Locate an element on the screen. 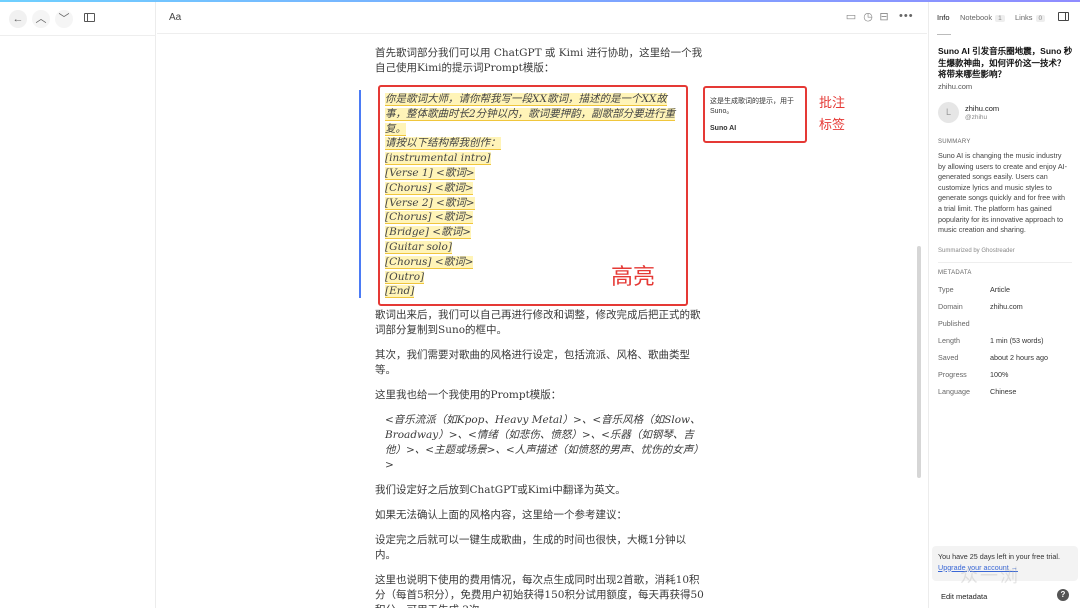  blockquote-bar is located at coordinates (360, 194).